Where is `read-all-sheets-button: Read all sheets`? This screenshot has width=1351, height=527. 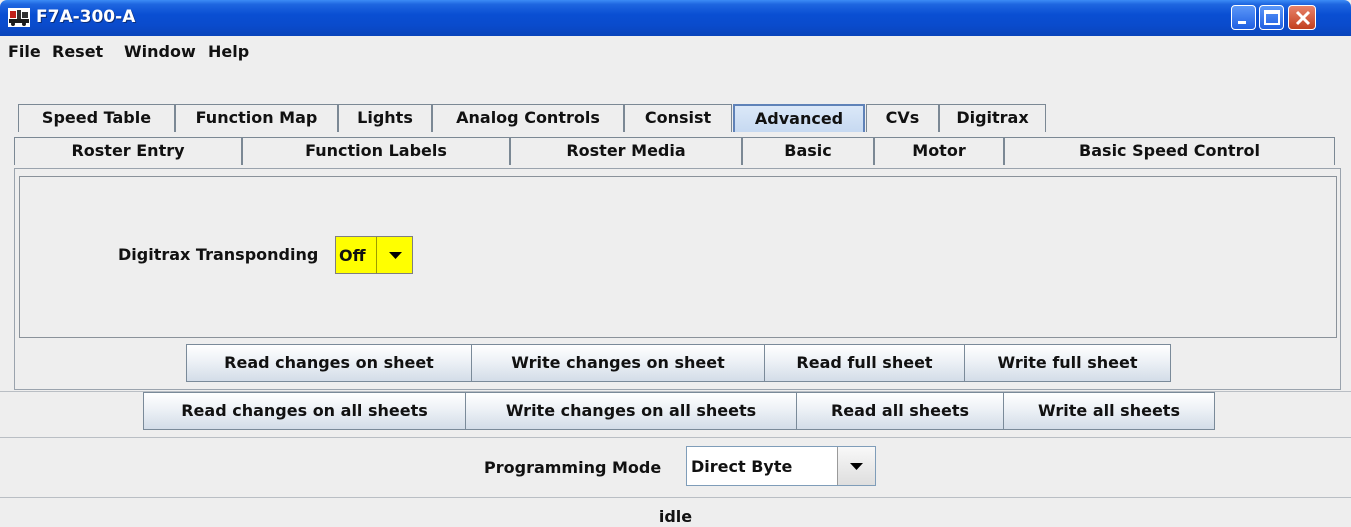
read-all-sheets-button: Read all sheets is located at coordinates (900, 411).